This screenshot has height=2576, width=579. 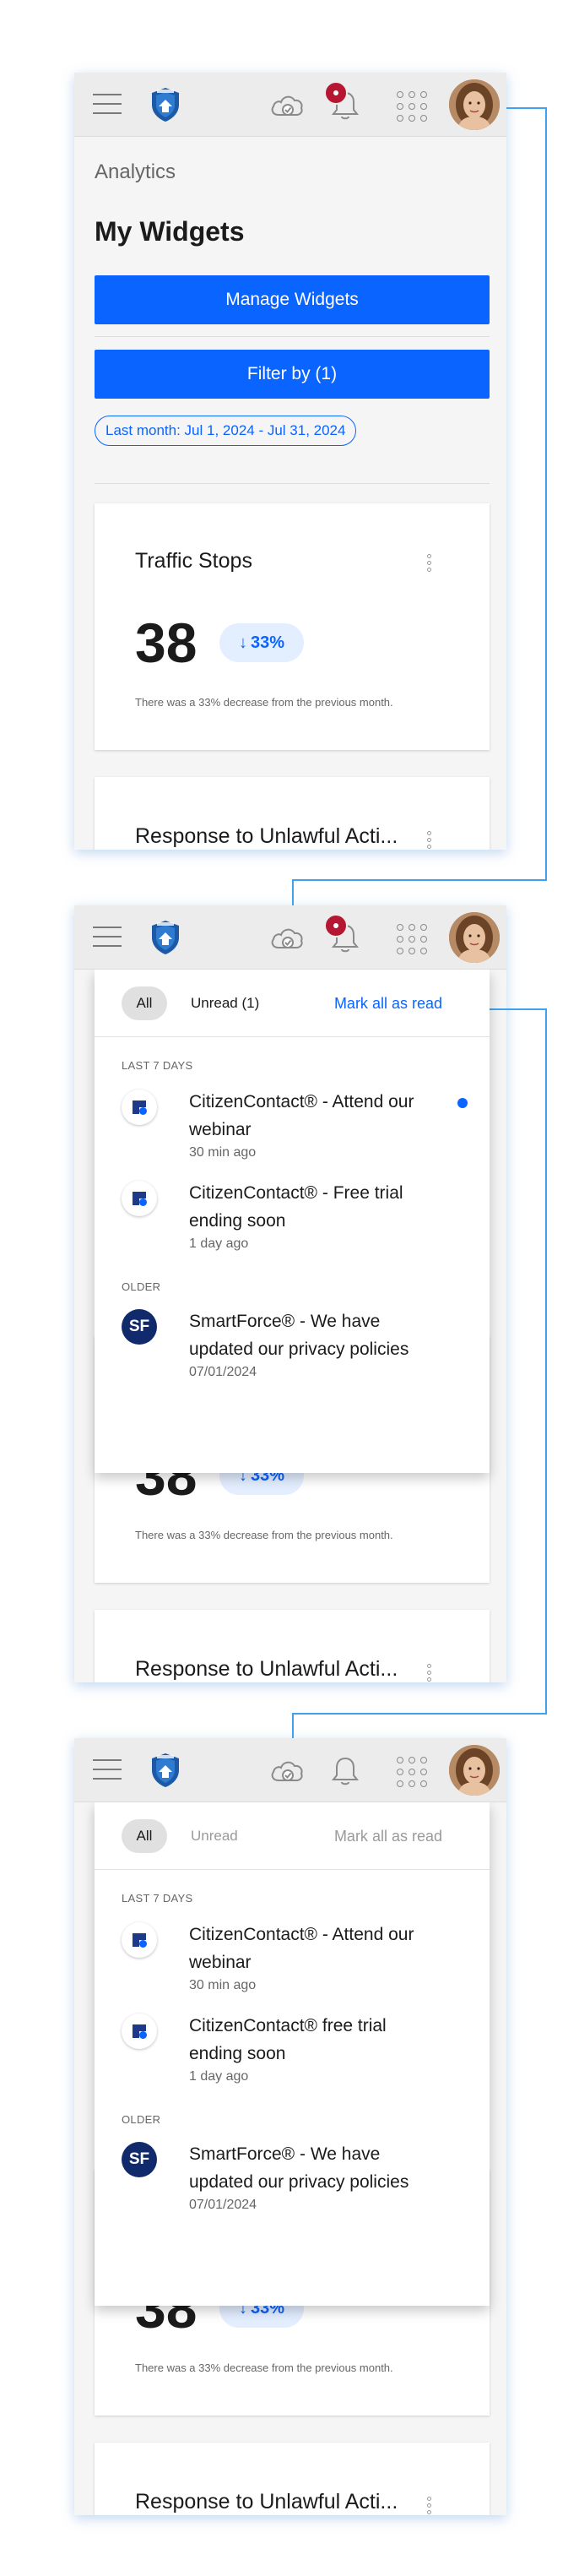 What do you see at coordinates (345, 1770) in the screenshot?
I see `bell-icon` at bounding box center [345, 1770].